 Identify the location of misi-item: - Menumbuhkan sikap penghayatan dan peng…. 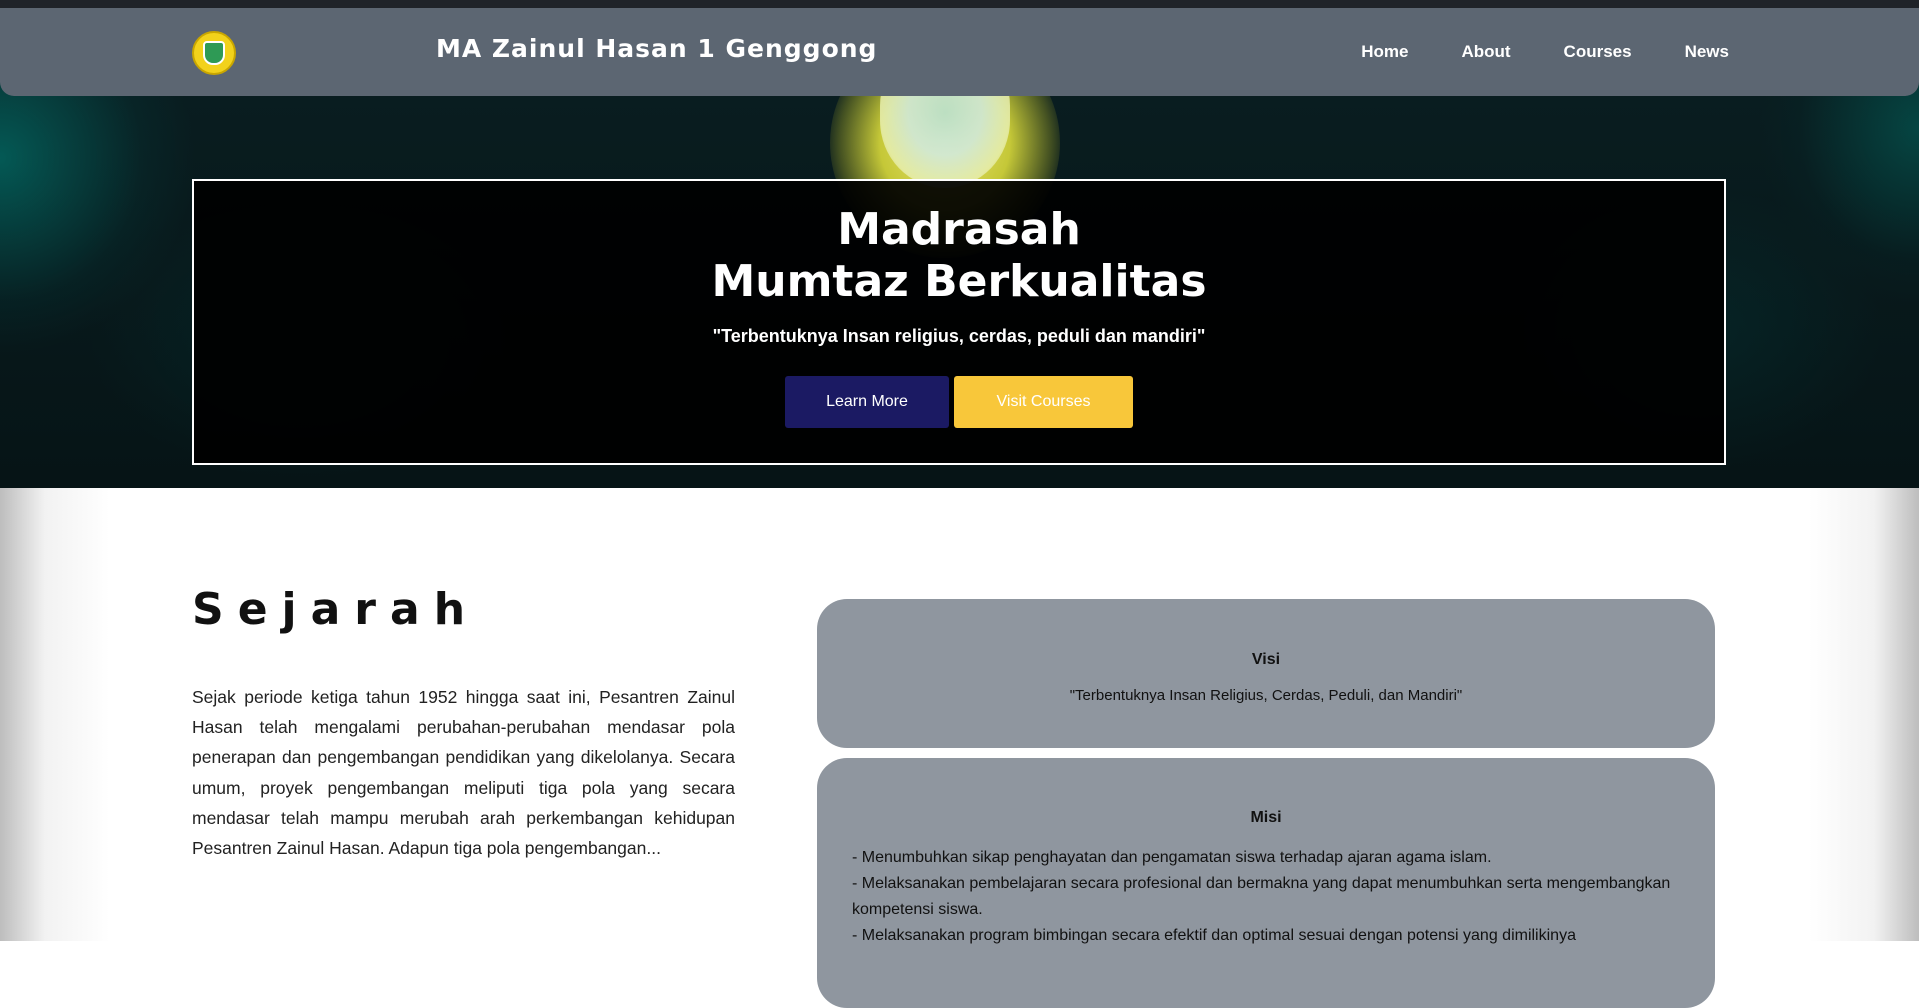
(1172, 857).